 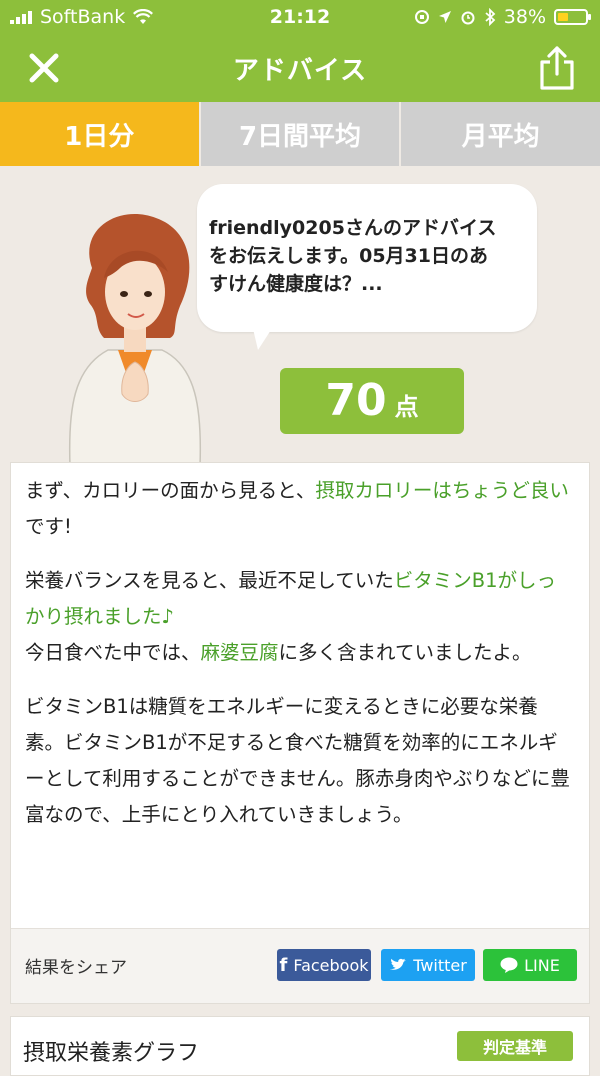 I want to click on twitter-share-button: Twitter, so click(x=428, y=965).